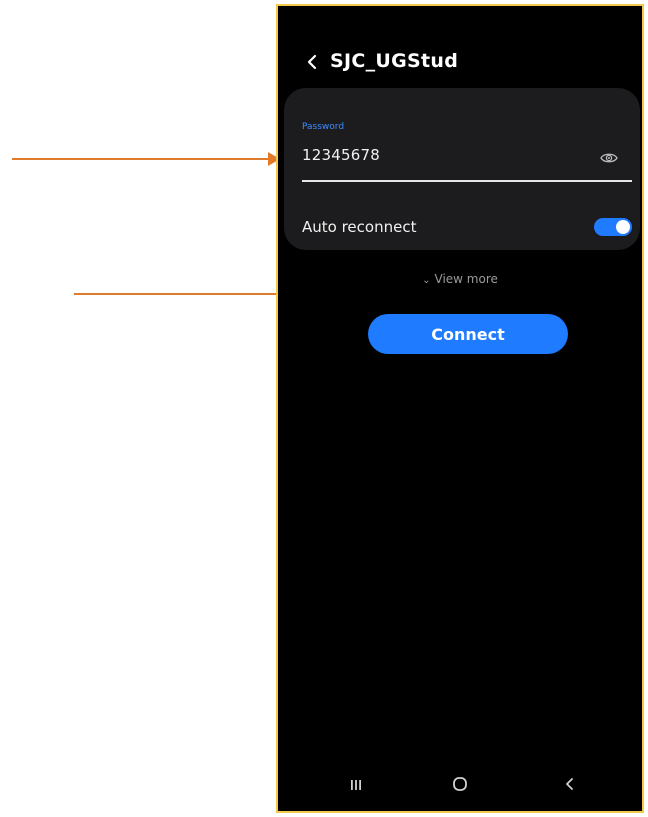 The height and width of the screenshot is (817, 648). Describe the element at coordinates (623, 227) in the screenshot. I see `toggle-knob` at that location.